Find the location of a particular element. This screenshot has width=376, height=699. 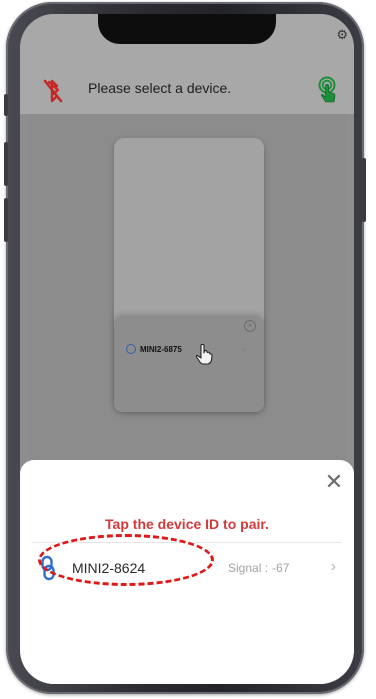

volume-down-button is located at coordinates (6, 220).